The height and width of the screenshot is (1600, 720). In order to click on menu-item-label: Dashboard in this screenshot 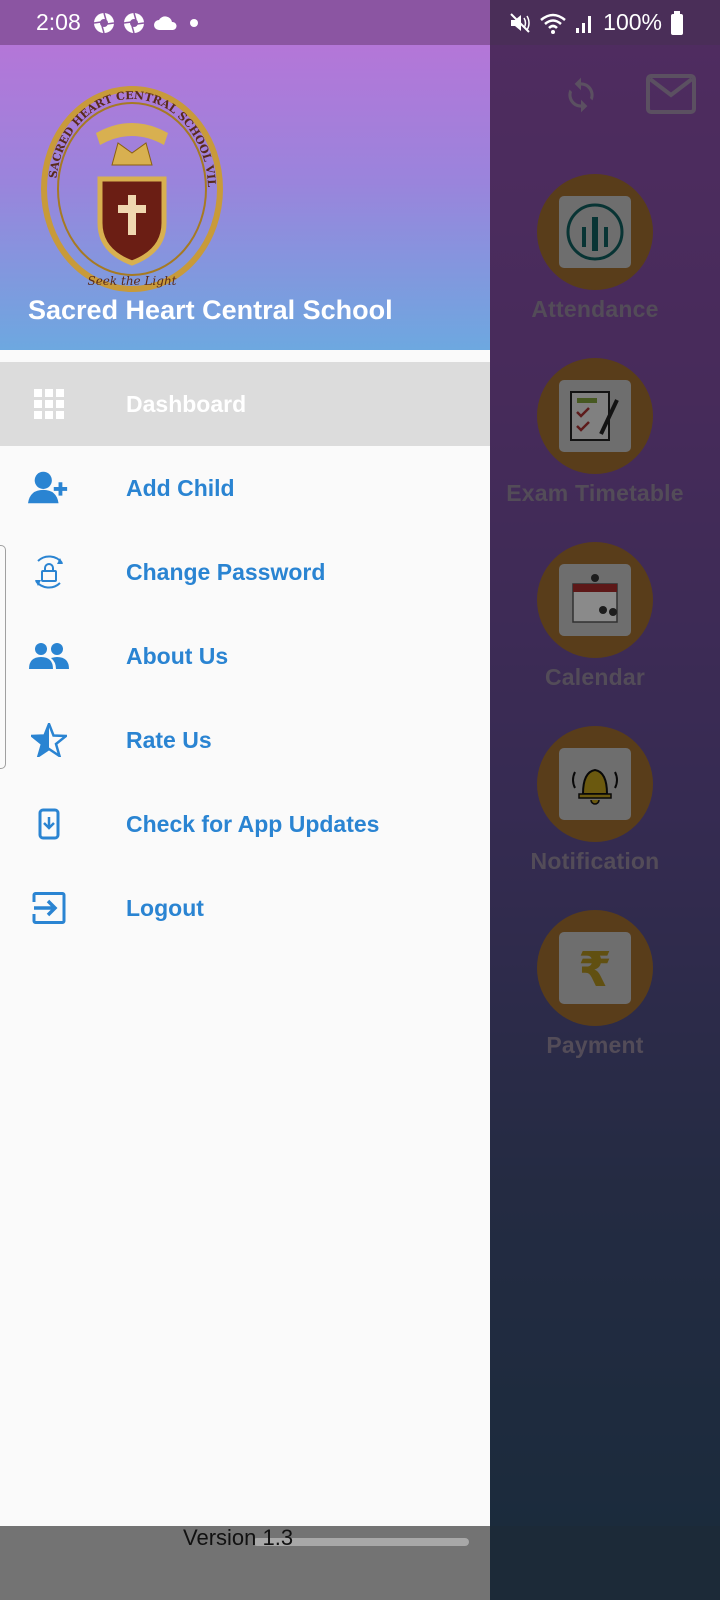, I will do `click(186, 403)`.